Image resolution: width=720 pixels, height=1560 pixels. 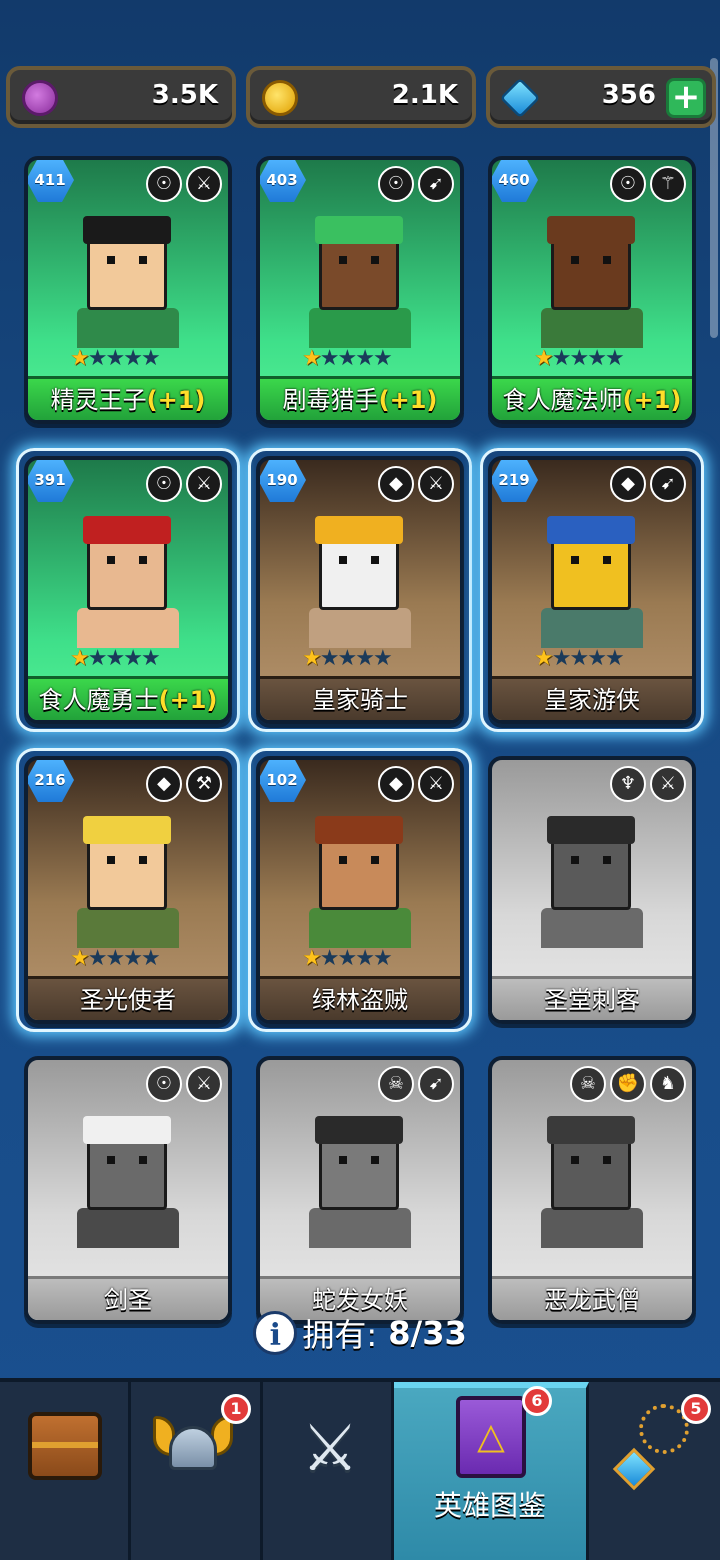 I want to click on nav-tab-shop, so click(x=65, y=1471).